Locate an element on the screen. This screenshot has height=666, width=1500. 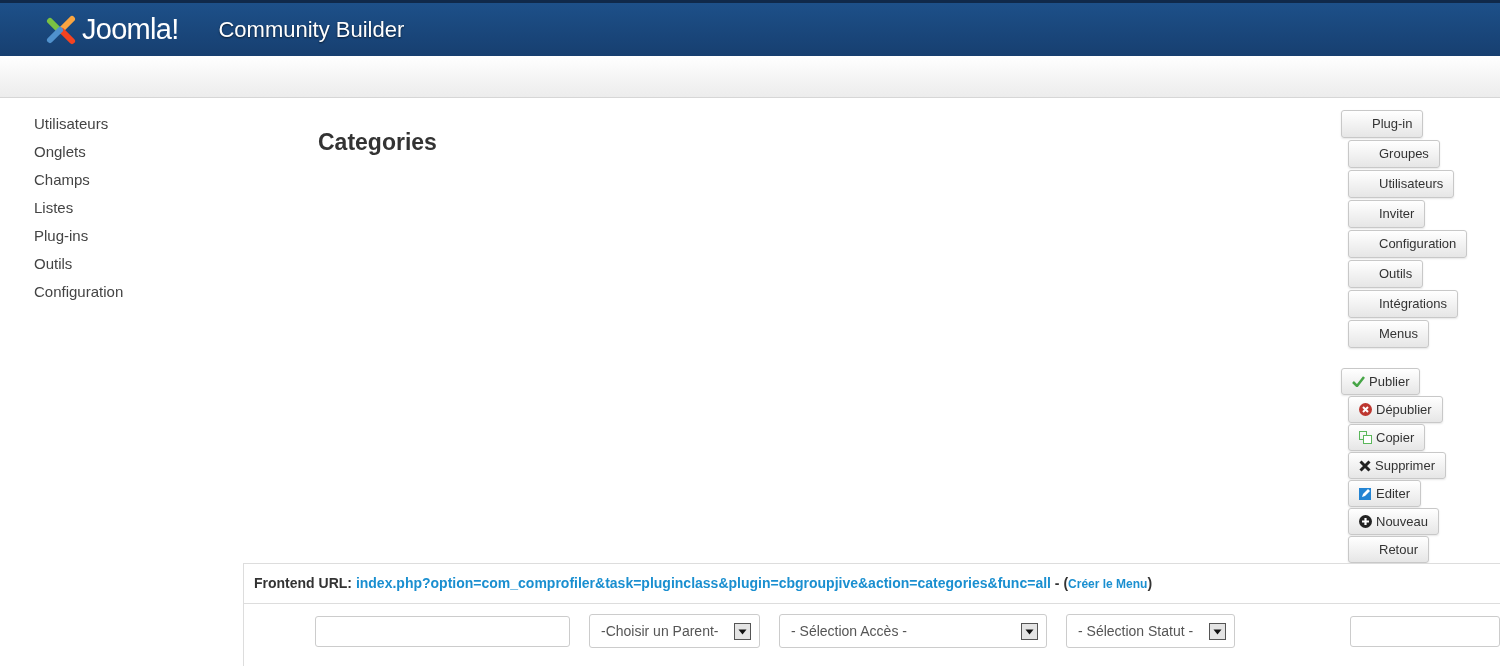
logo-text: Joomla! is located at coordinates (130, 29).